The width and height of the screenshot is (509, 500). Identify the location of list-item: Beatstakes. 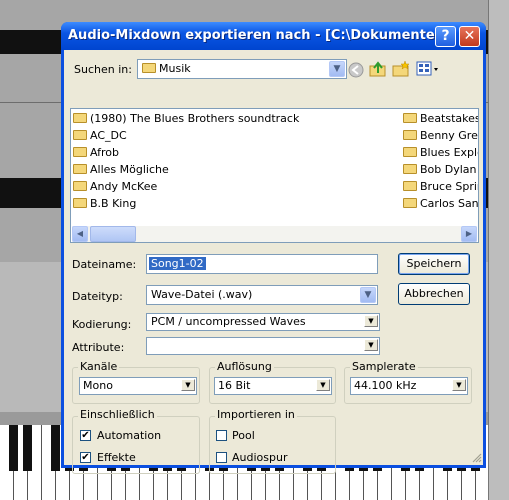
(440, 118).